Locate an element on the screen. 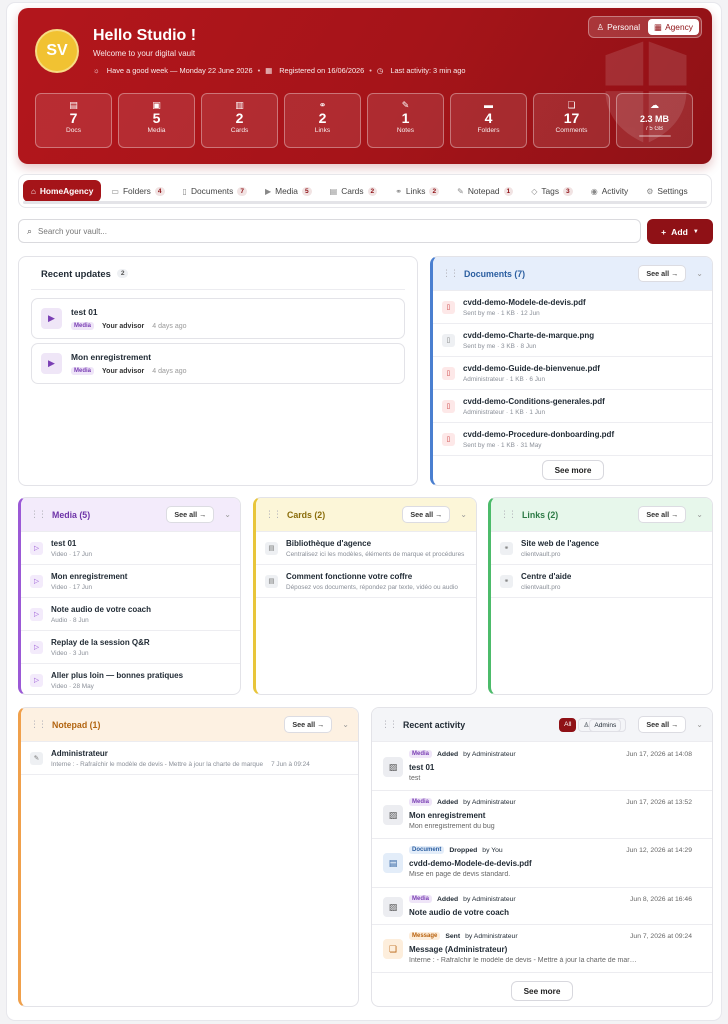  mode-personal-button: ♙ Personal is located at coordinates (619, 27).